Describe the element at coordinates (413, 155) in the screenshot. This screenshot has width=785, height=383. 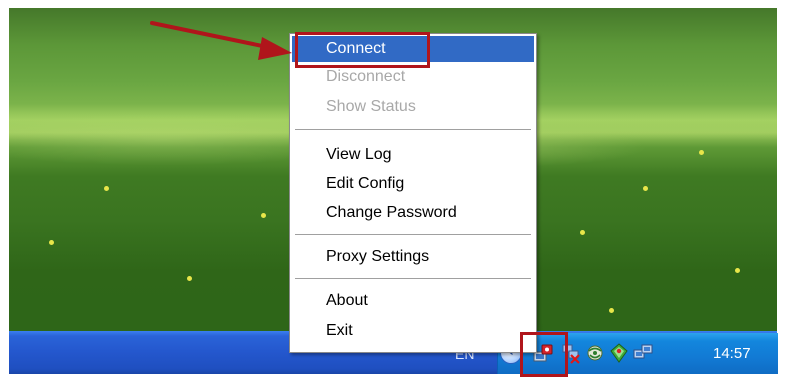
I see `menu-item-view-log: View Log` at that location.